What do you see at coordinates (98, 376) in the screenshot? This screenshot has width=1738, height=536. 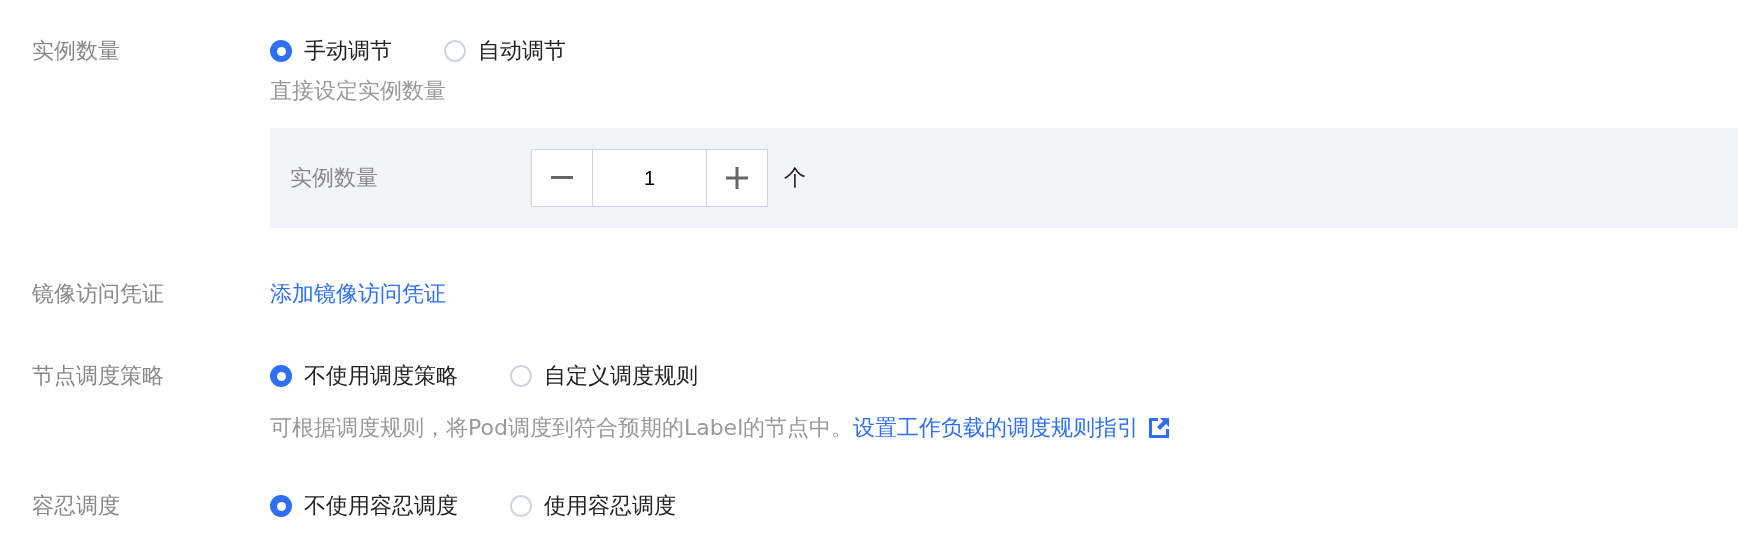 I see `field-label: 节点调度策略` at bounding box center [98, 376].